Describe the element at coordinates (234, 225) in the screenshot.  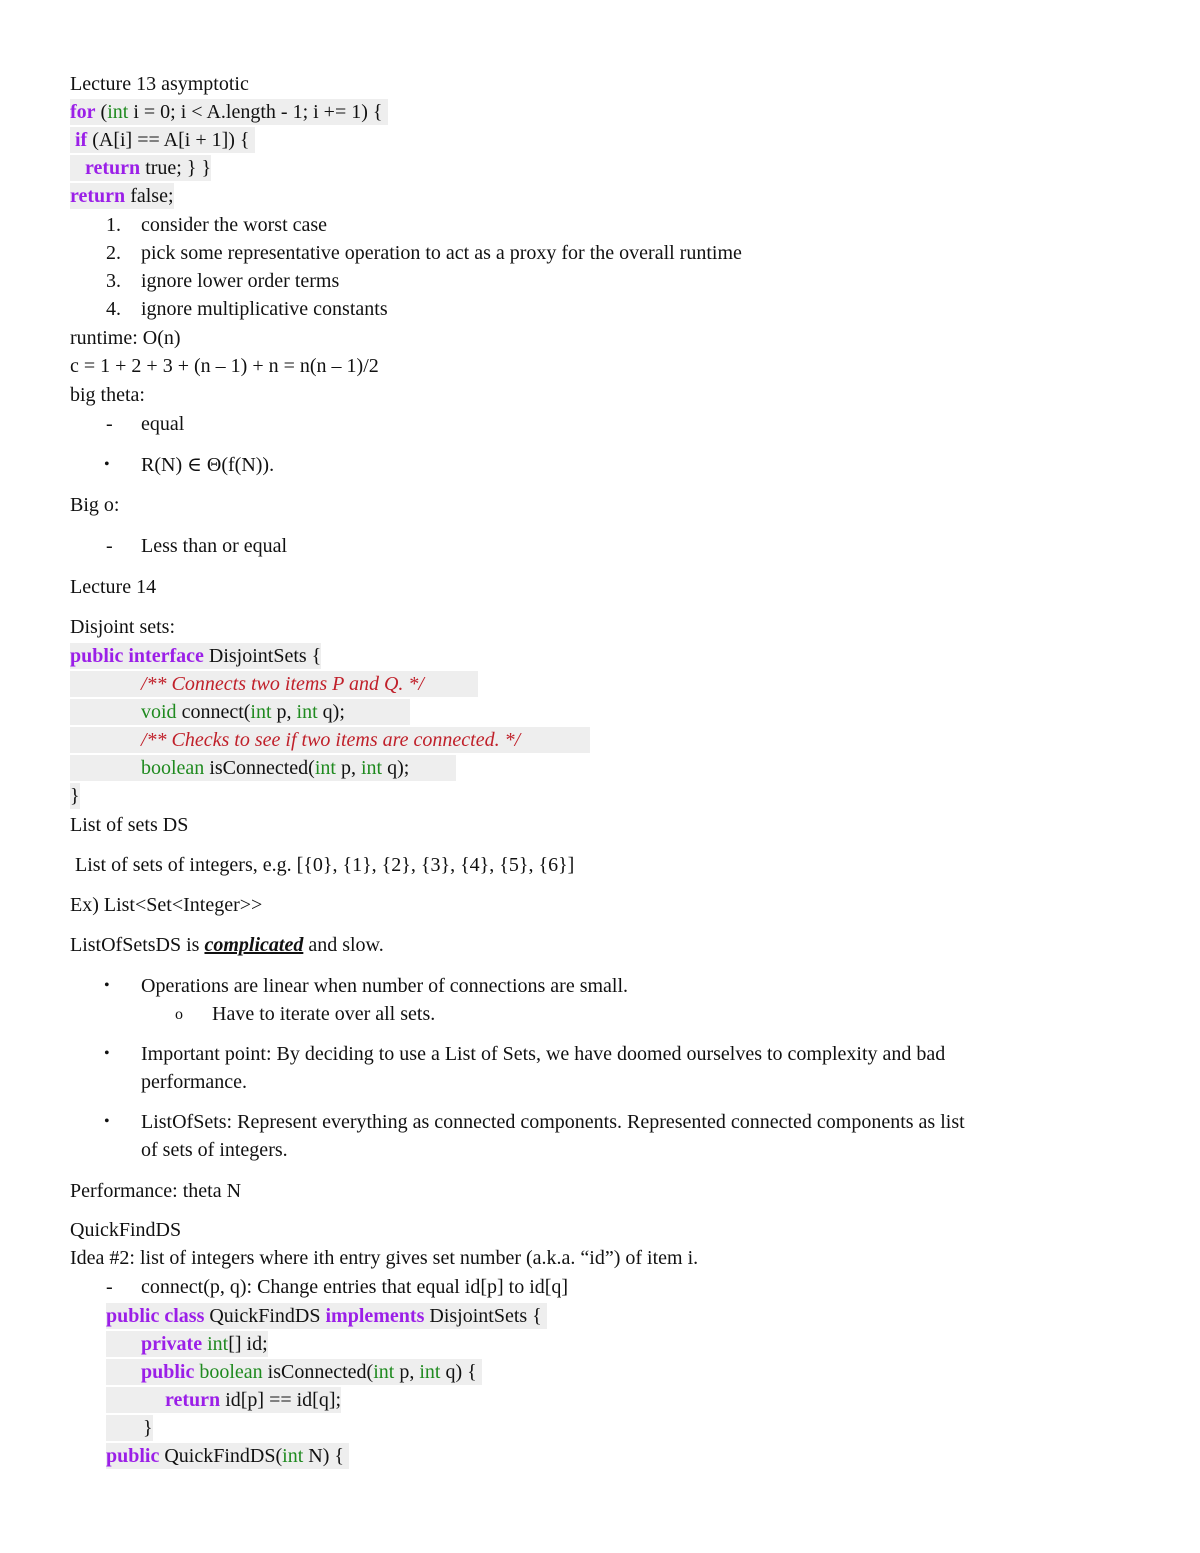
I see `step-text: consider the worst case` at that location.